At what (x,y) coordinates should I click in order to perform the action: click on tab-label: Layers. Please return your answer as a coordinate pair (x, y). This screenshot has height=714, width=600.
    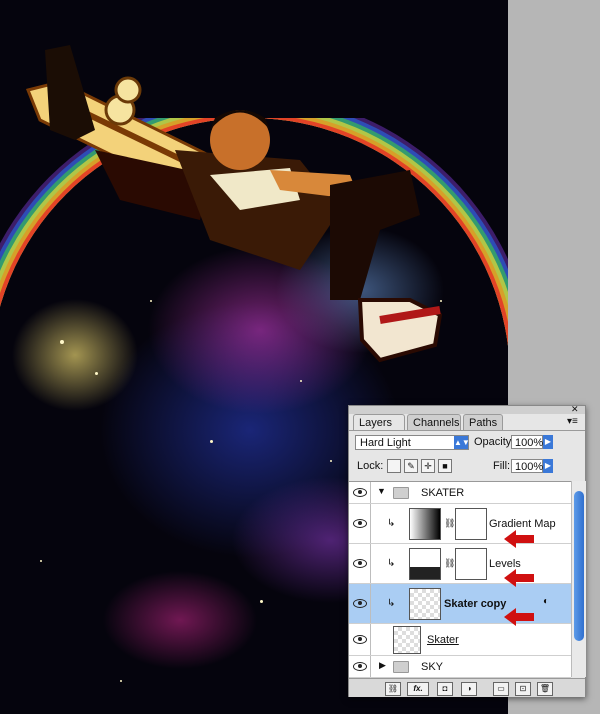
    Looking at the image, I should click on (376, 423).